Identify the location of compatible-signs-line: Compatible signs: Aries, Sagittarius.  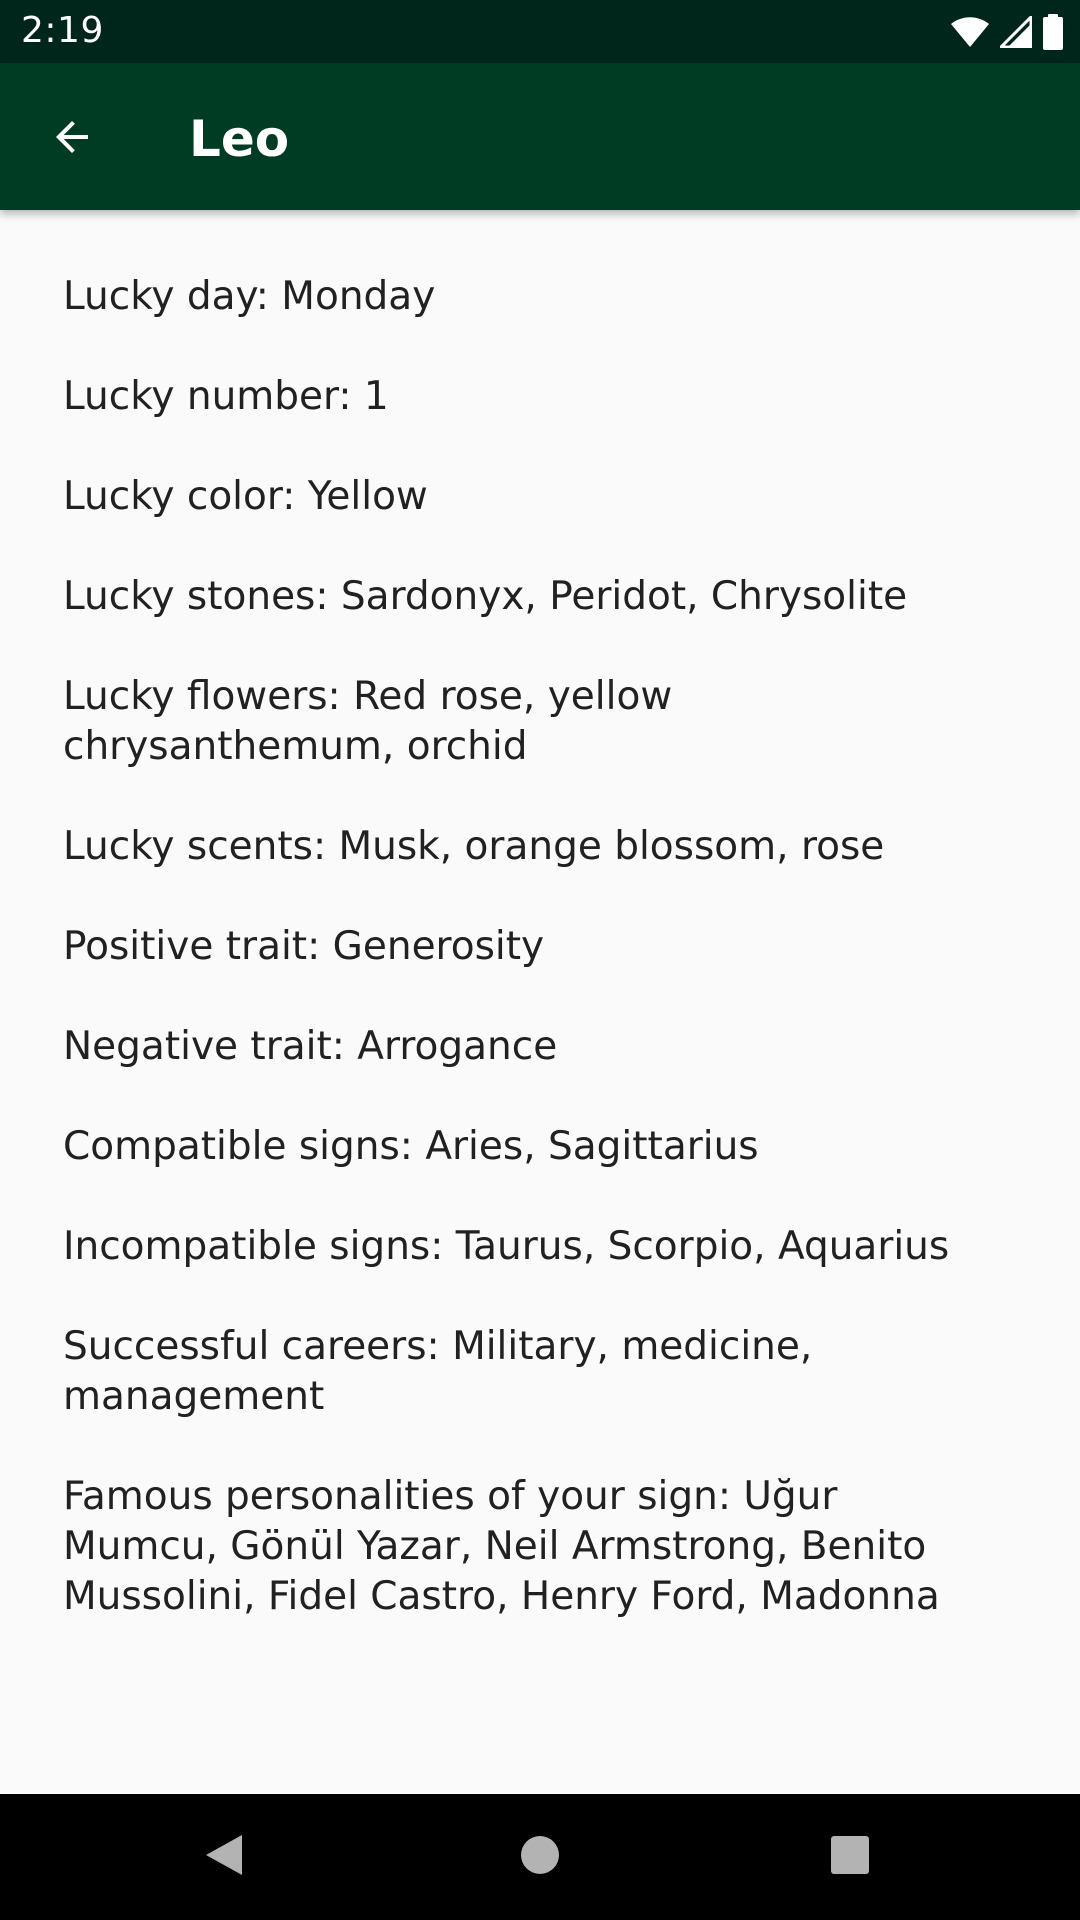
(411, 1146).